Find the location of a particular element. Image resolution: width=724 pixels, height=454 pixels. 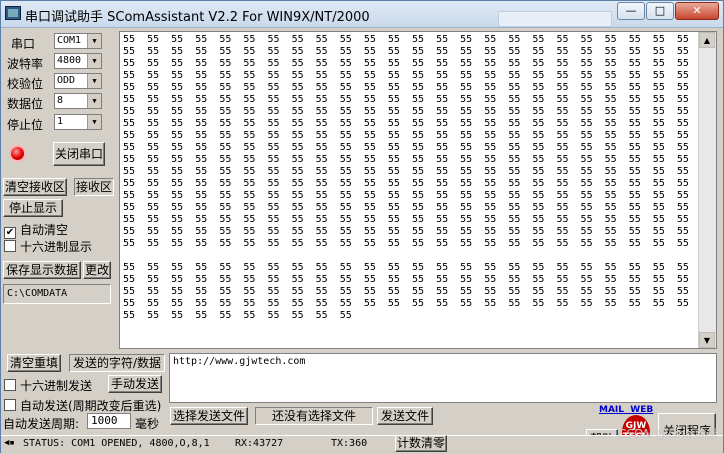

receive-scrollbar: ▲ ▼ is located at coordinates (707, 190).